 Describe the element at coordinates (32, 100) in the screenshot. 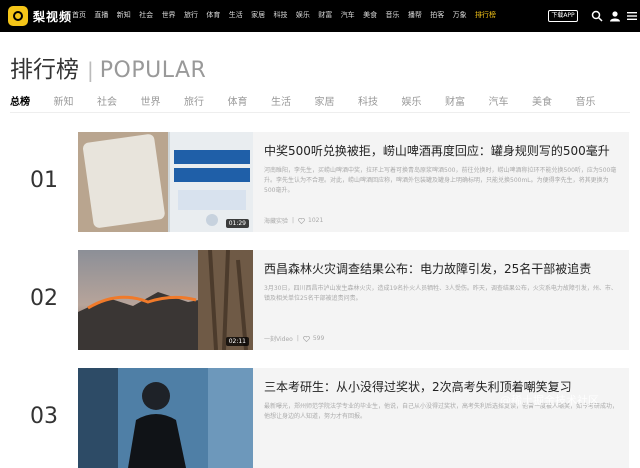

I see `tab-overall: 总榜` at that location.